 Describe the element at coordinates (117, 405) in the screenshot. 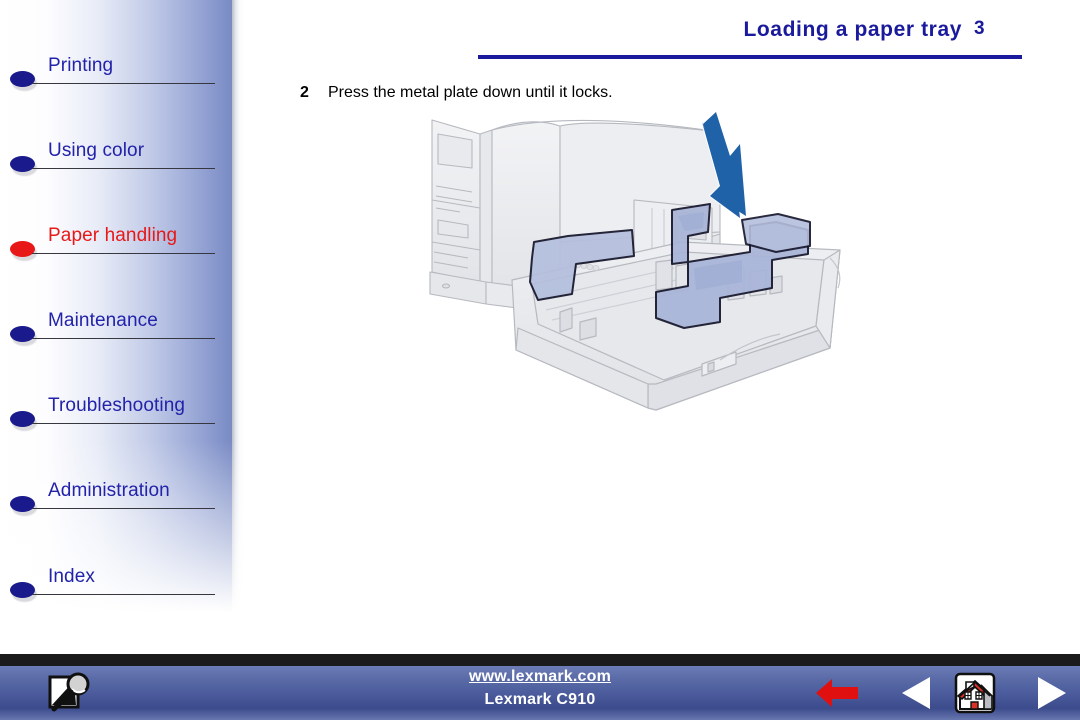

I see `sidebar-item-label: Troubleshooting` at that location.